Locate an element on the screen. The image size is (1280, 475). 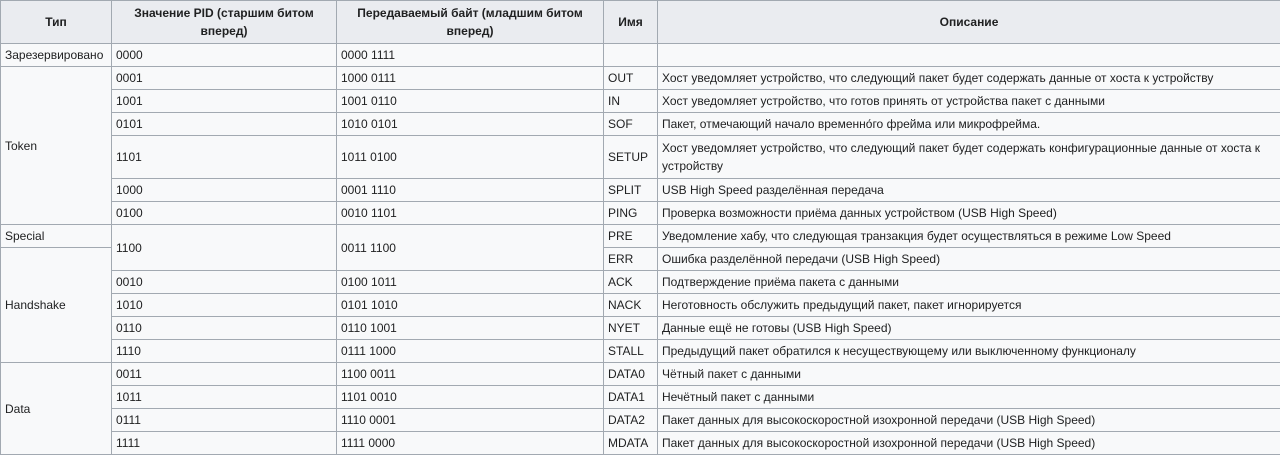
table-row: Зарезервировано 0000 0000 1111 is located at coordinates (640, 55).